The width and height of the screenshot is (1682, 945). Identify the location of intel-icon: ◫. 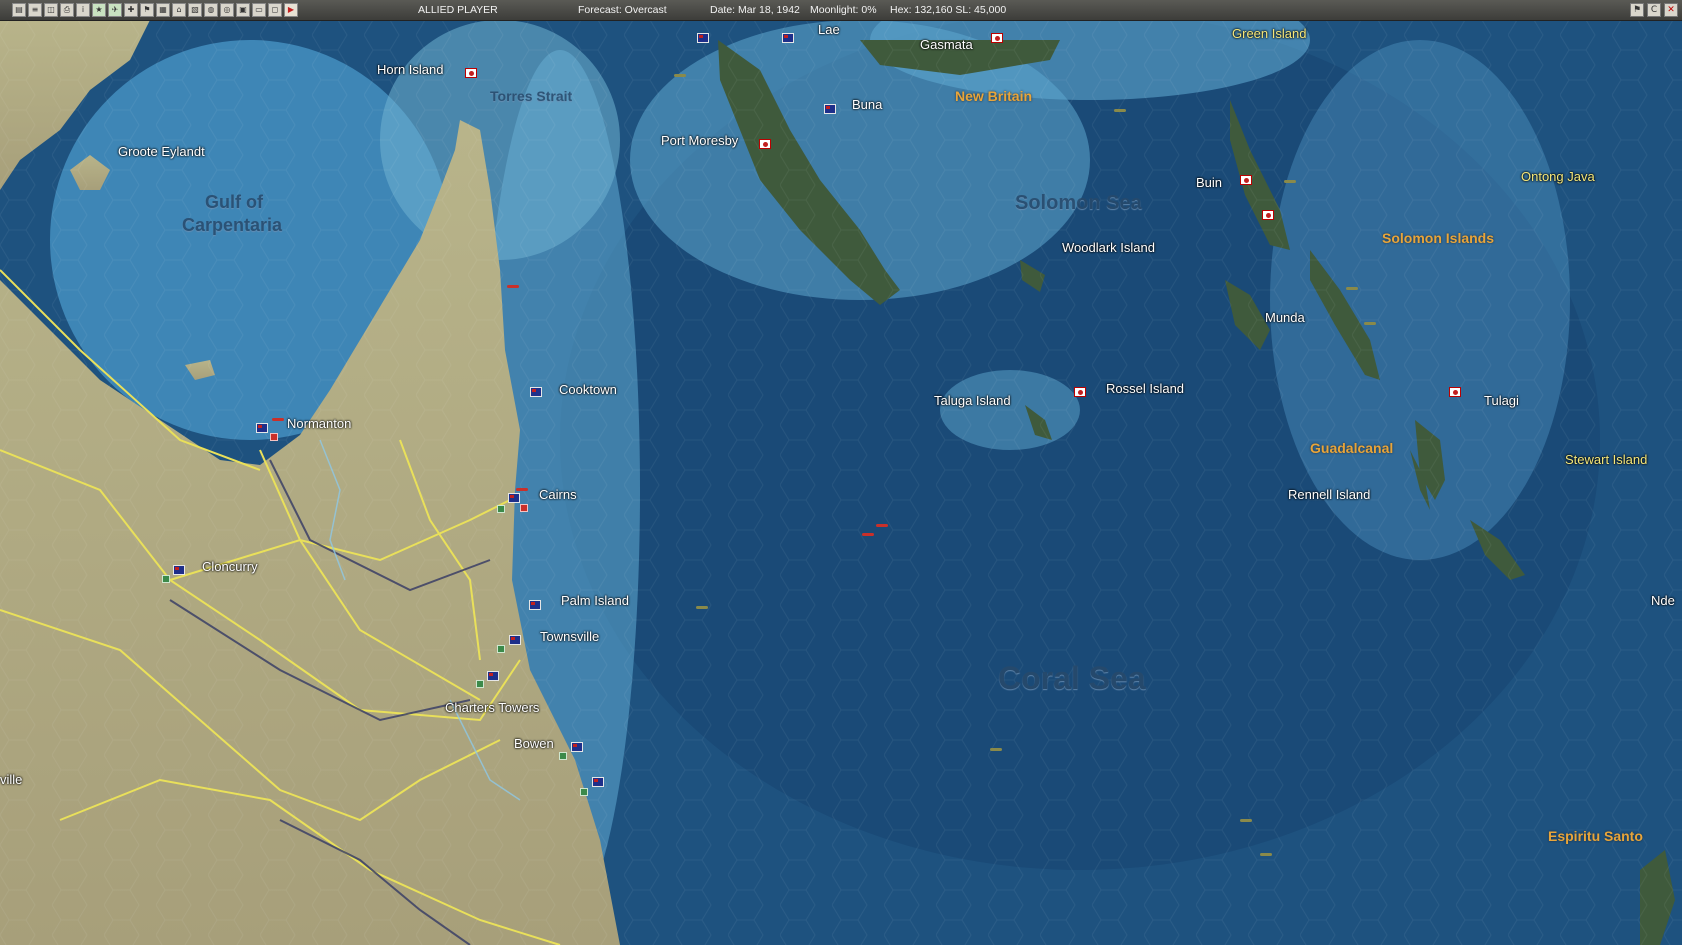
(51, 10).